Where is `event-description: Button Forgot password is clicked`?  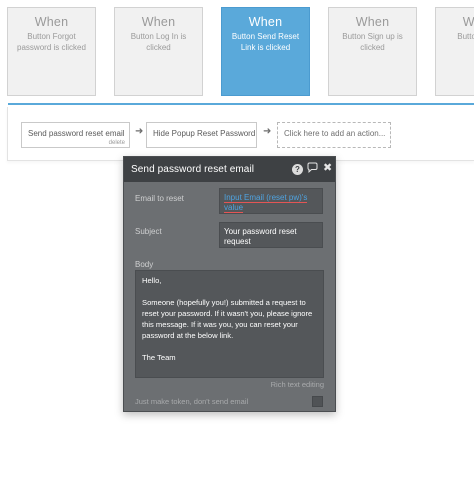
event-description: Button Forgot password is clicked is located at coordinates (51, 42).